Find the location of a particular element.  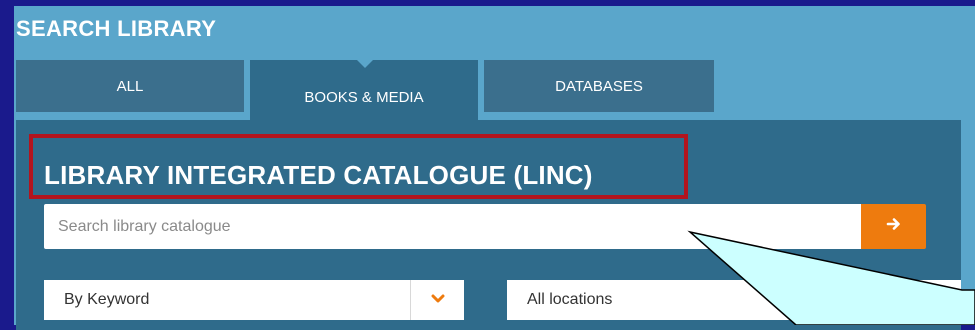

location-value: All locations is located at coordinates (570, 299).